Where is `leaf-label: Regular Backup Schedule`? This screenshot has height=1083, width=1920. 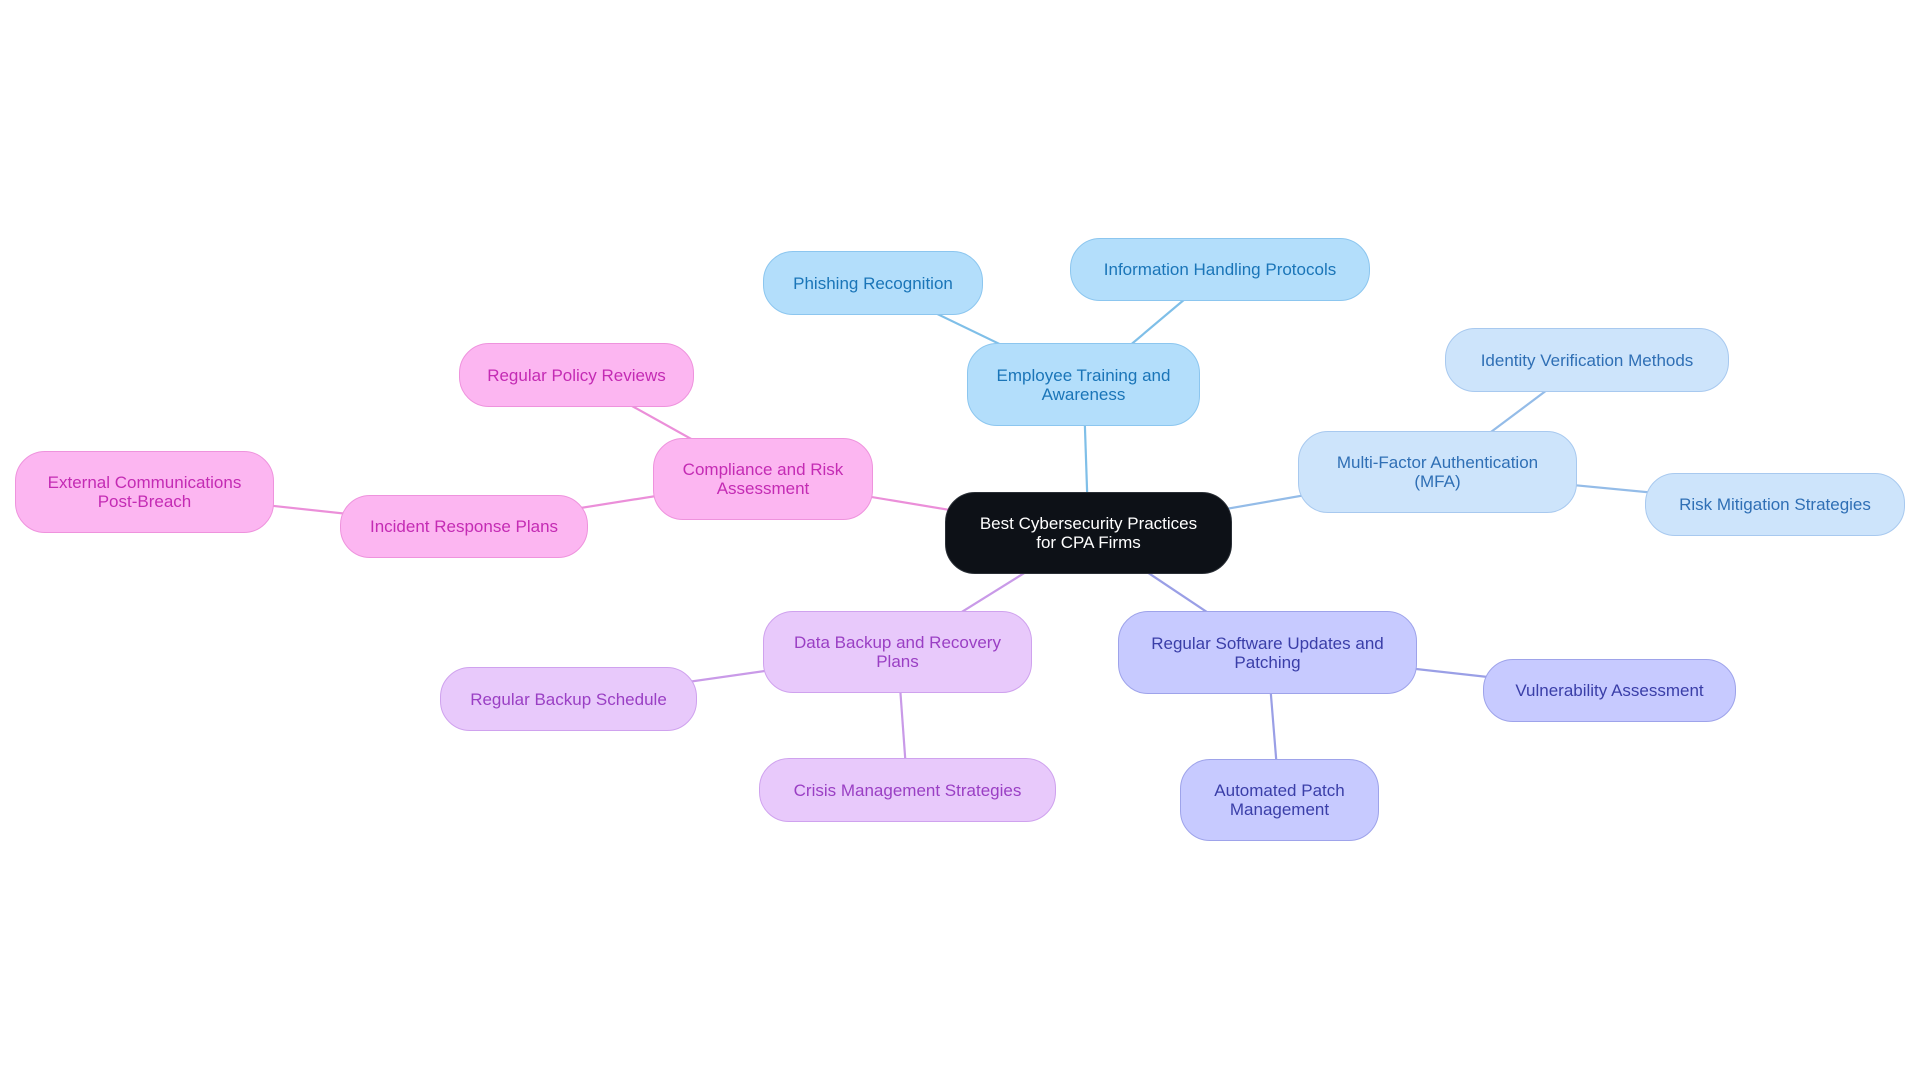
leaf-label: Regular Backup Schedule is located at coordinates (568, 699).